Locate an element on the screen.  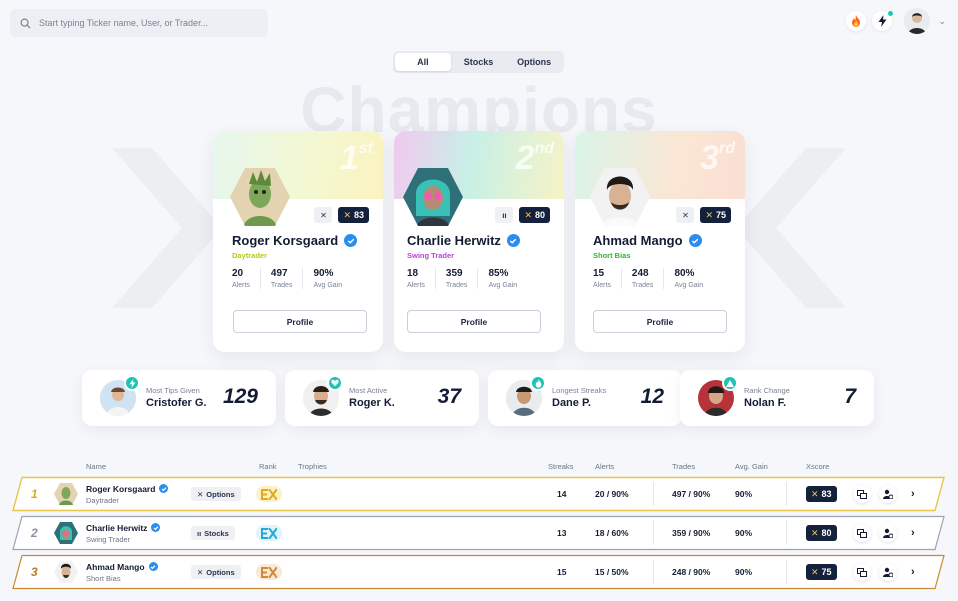
row-trades: 248 / 90% is located at coordinates (691, 572).